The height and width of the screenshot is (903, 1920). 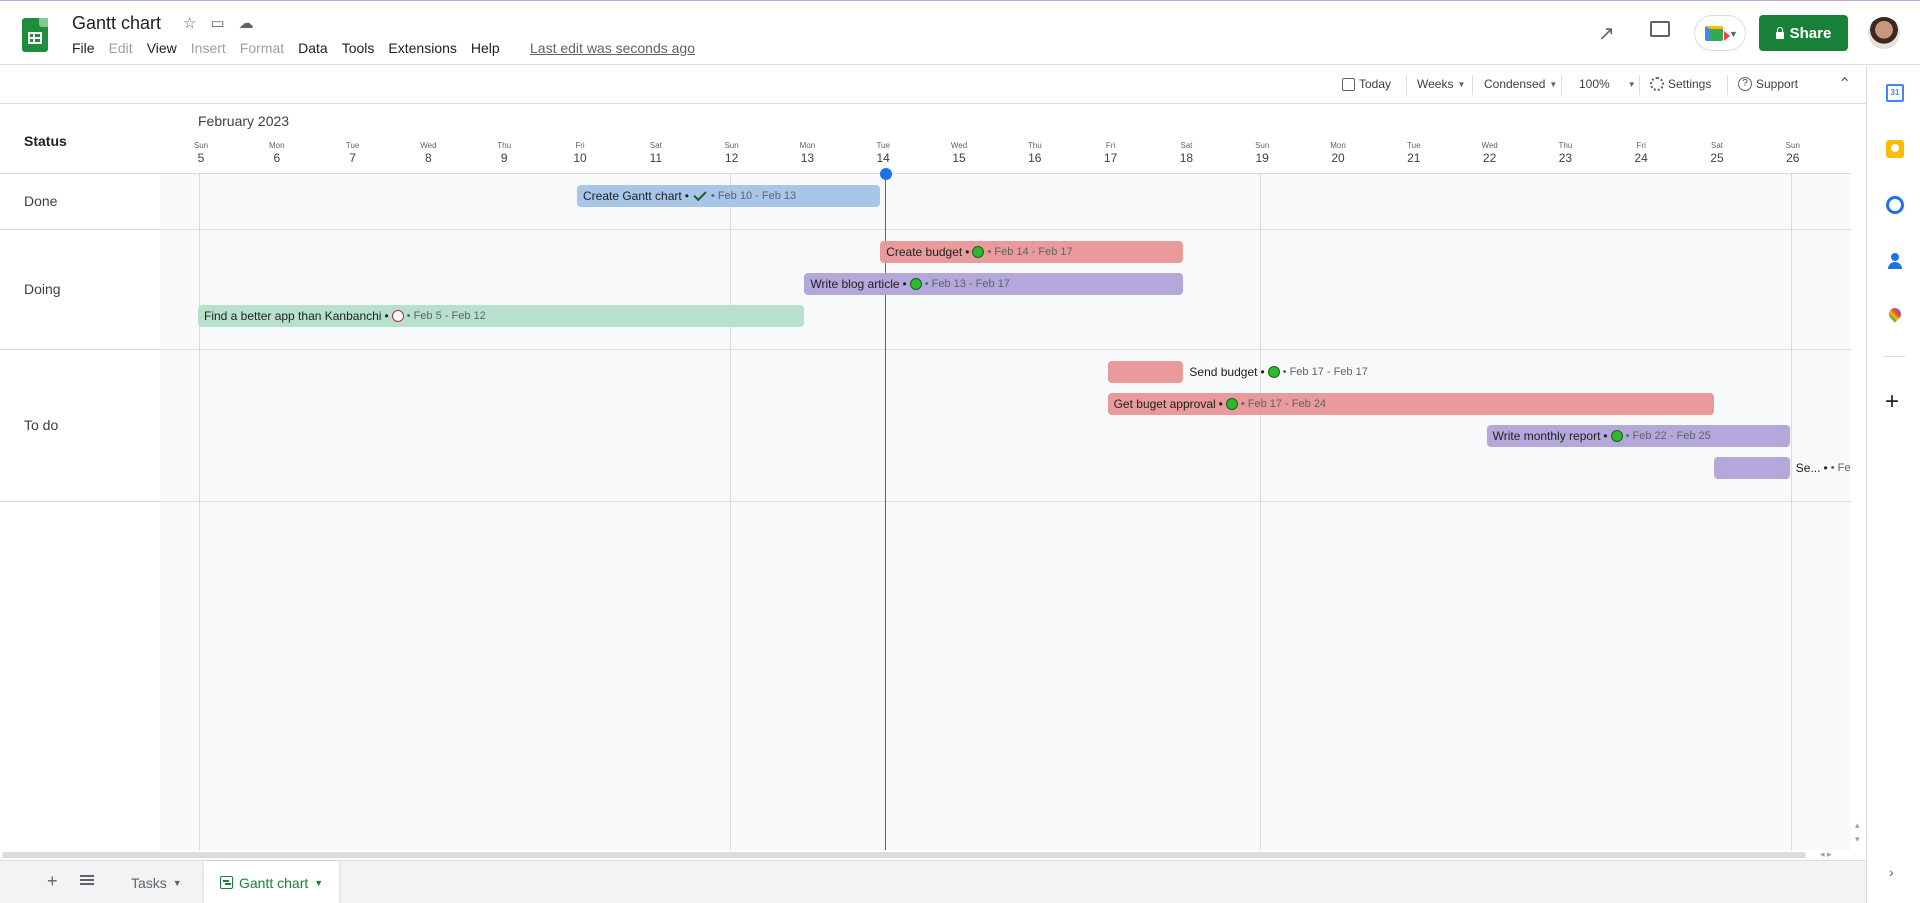 I want to click on title-actions: ☆ ▭ ☁, so click(x=218, y=23).